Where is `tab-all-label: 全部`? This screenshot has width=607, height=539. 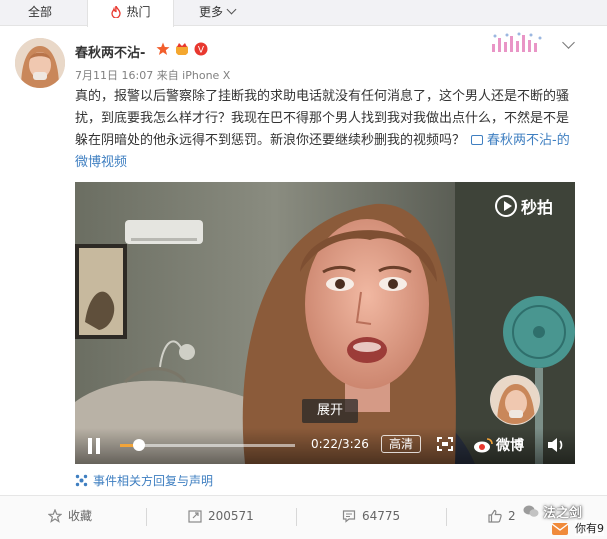 tab-all-label: 全部 is located at coordinates (40, 12).